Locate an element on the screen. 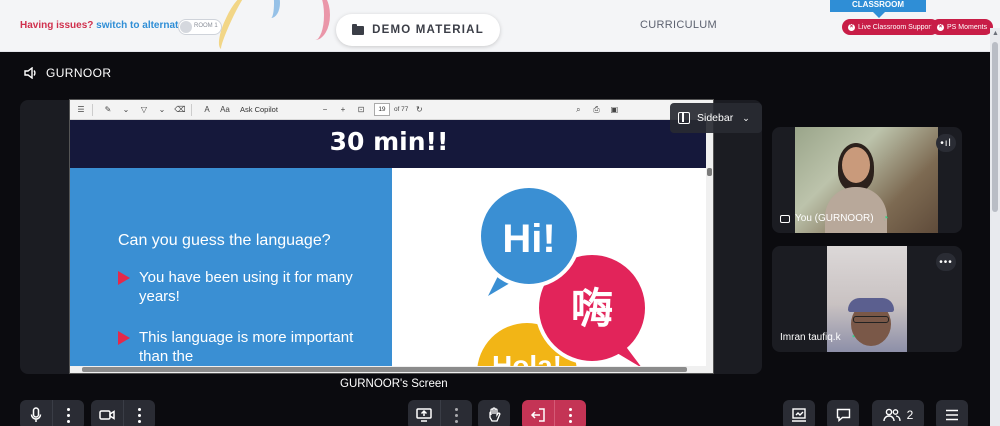 The image size is (1000, 426). raise-hand-button is located at coordinates (494, 413).